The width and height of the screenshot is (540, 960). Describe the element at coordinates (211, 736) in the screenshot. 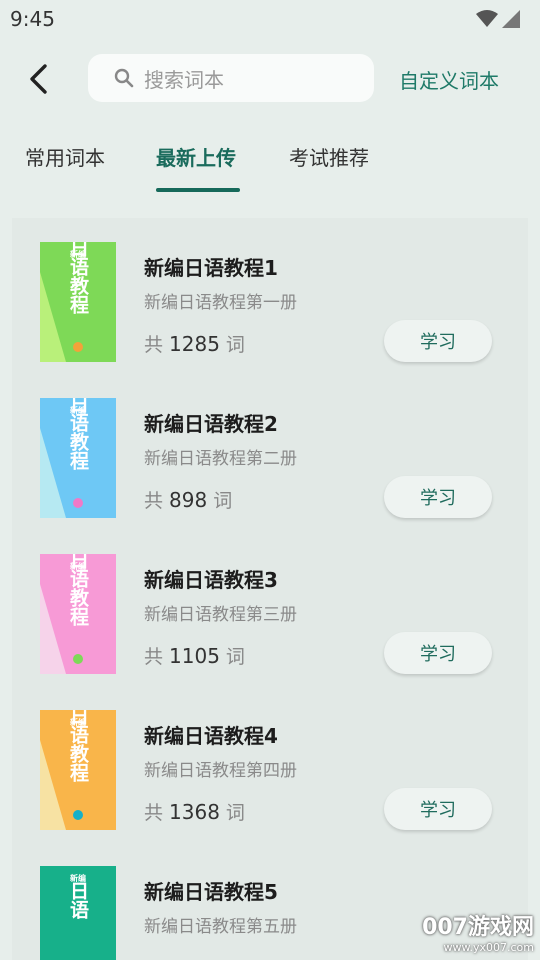

I see `book-title: 新编日语教程4` at that location.